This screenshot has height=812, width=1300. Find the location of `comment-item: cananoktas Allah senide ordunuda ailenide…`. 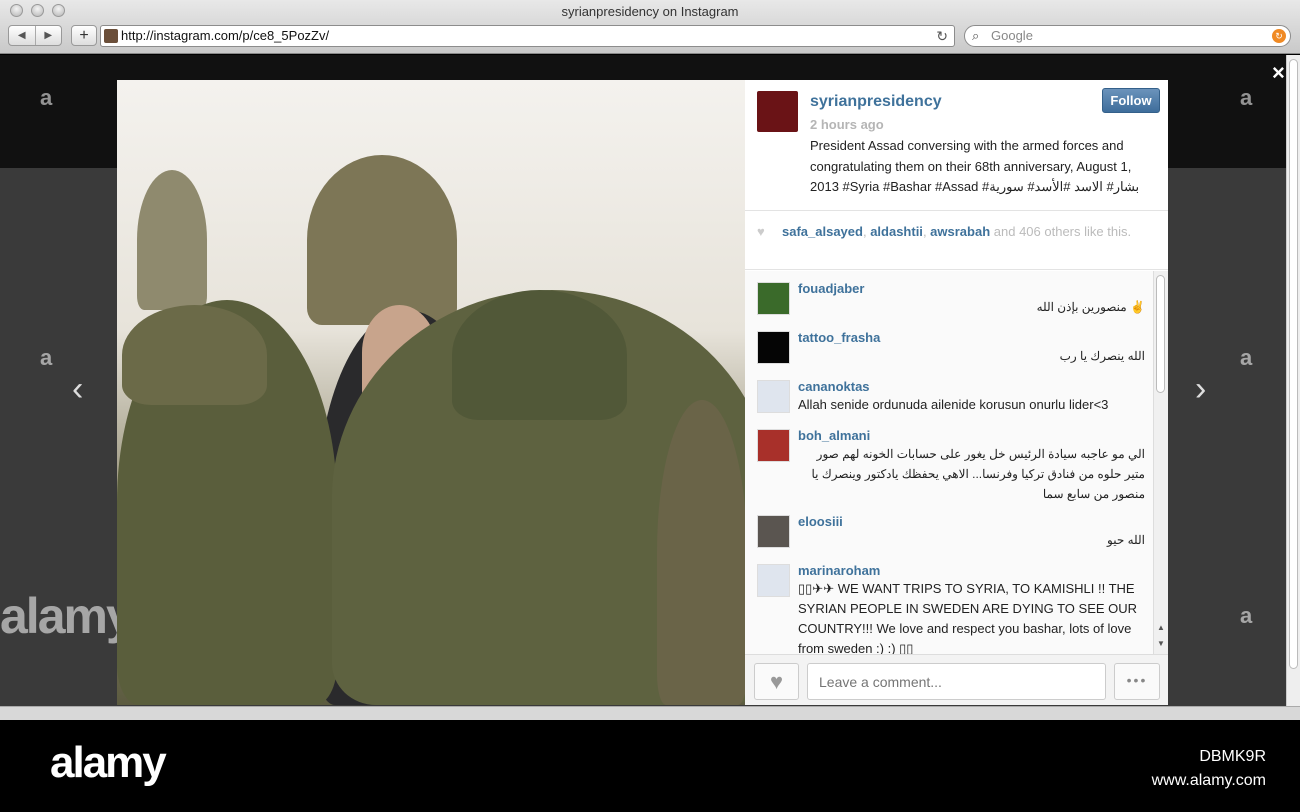

comment-item: cananoktas Allah senide ordunuda ailenide… is located at coordinates (949, 393).